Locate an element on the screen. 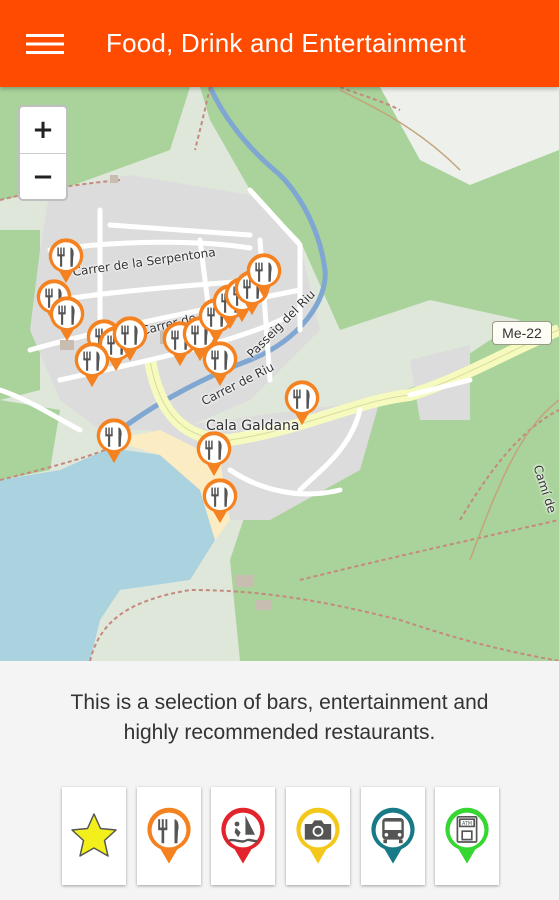 The height and width of the screenshot is (900, 559). category-food-button is located at coordinates (169, 836).